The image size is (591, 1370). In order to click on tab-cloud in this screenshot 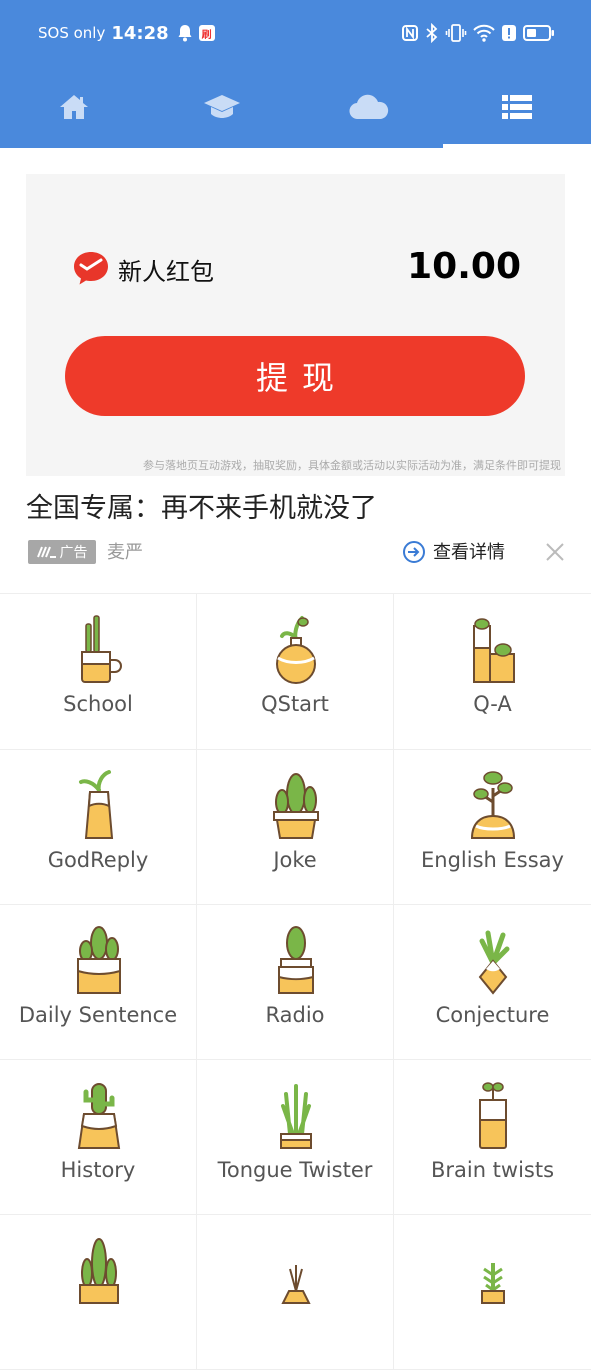, I will do `click(370, 107)`.